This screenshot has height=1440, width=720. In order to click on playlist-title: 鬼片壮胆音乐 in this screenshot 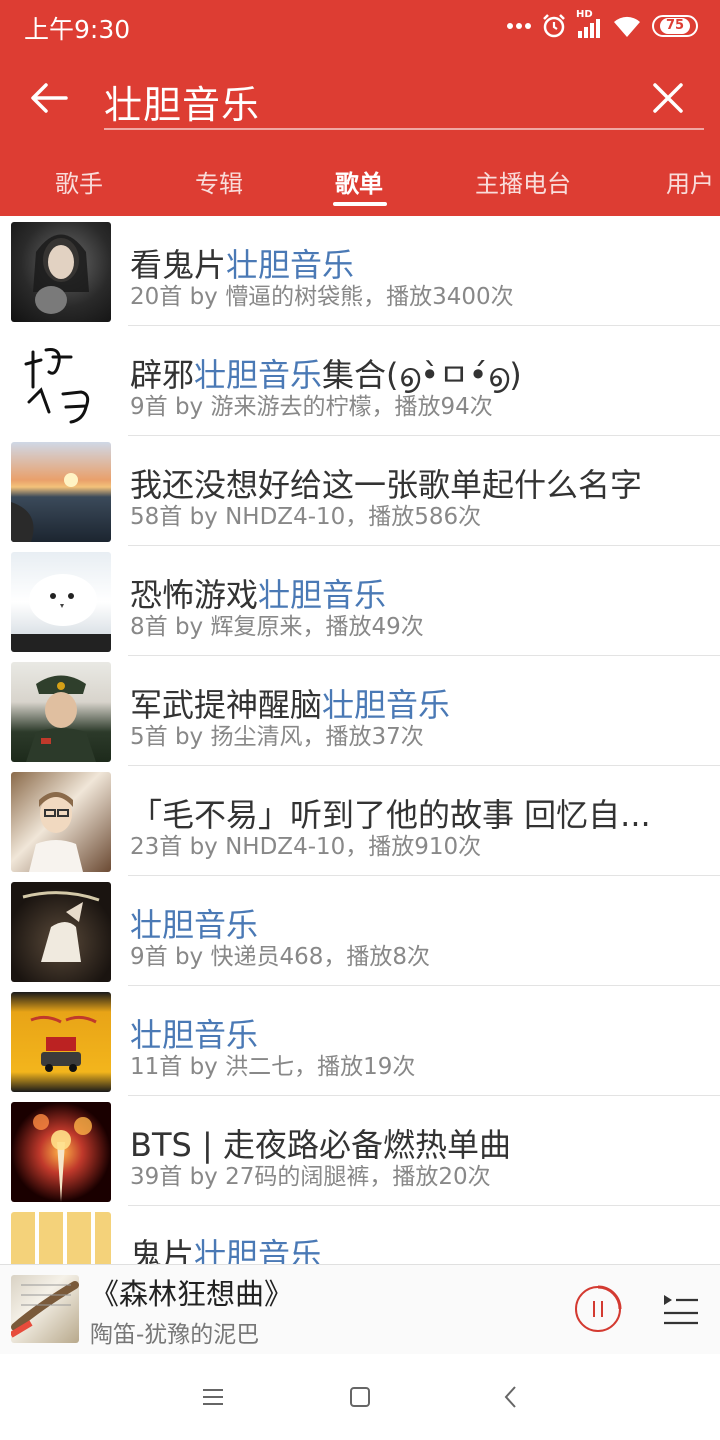, I will do `click(226, 1247)`.